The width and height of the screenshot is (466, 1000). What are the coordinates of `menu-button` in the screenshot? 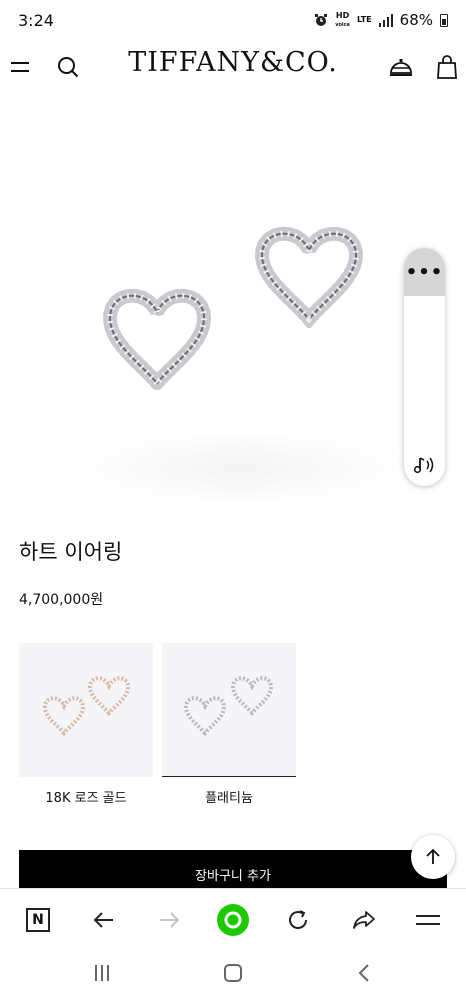 It's located at (428, 920).